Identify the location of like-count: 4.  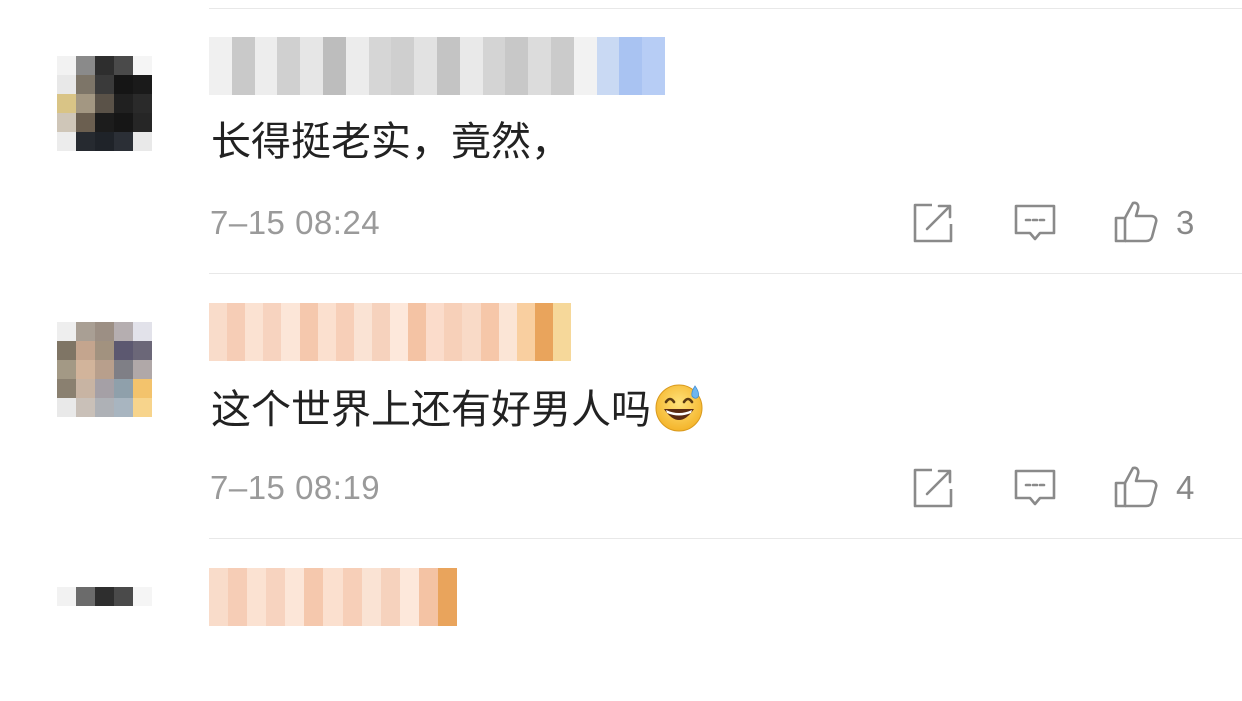
(1185, 487).